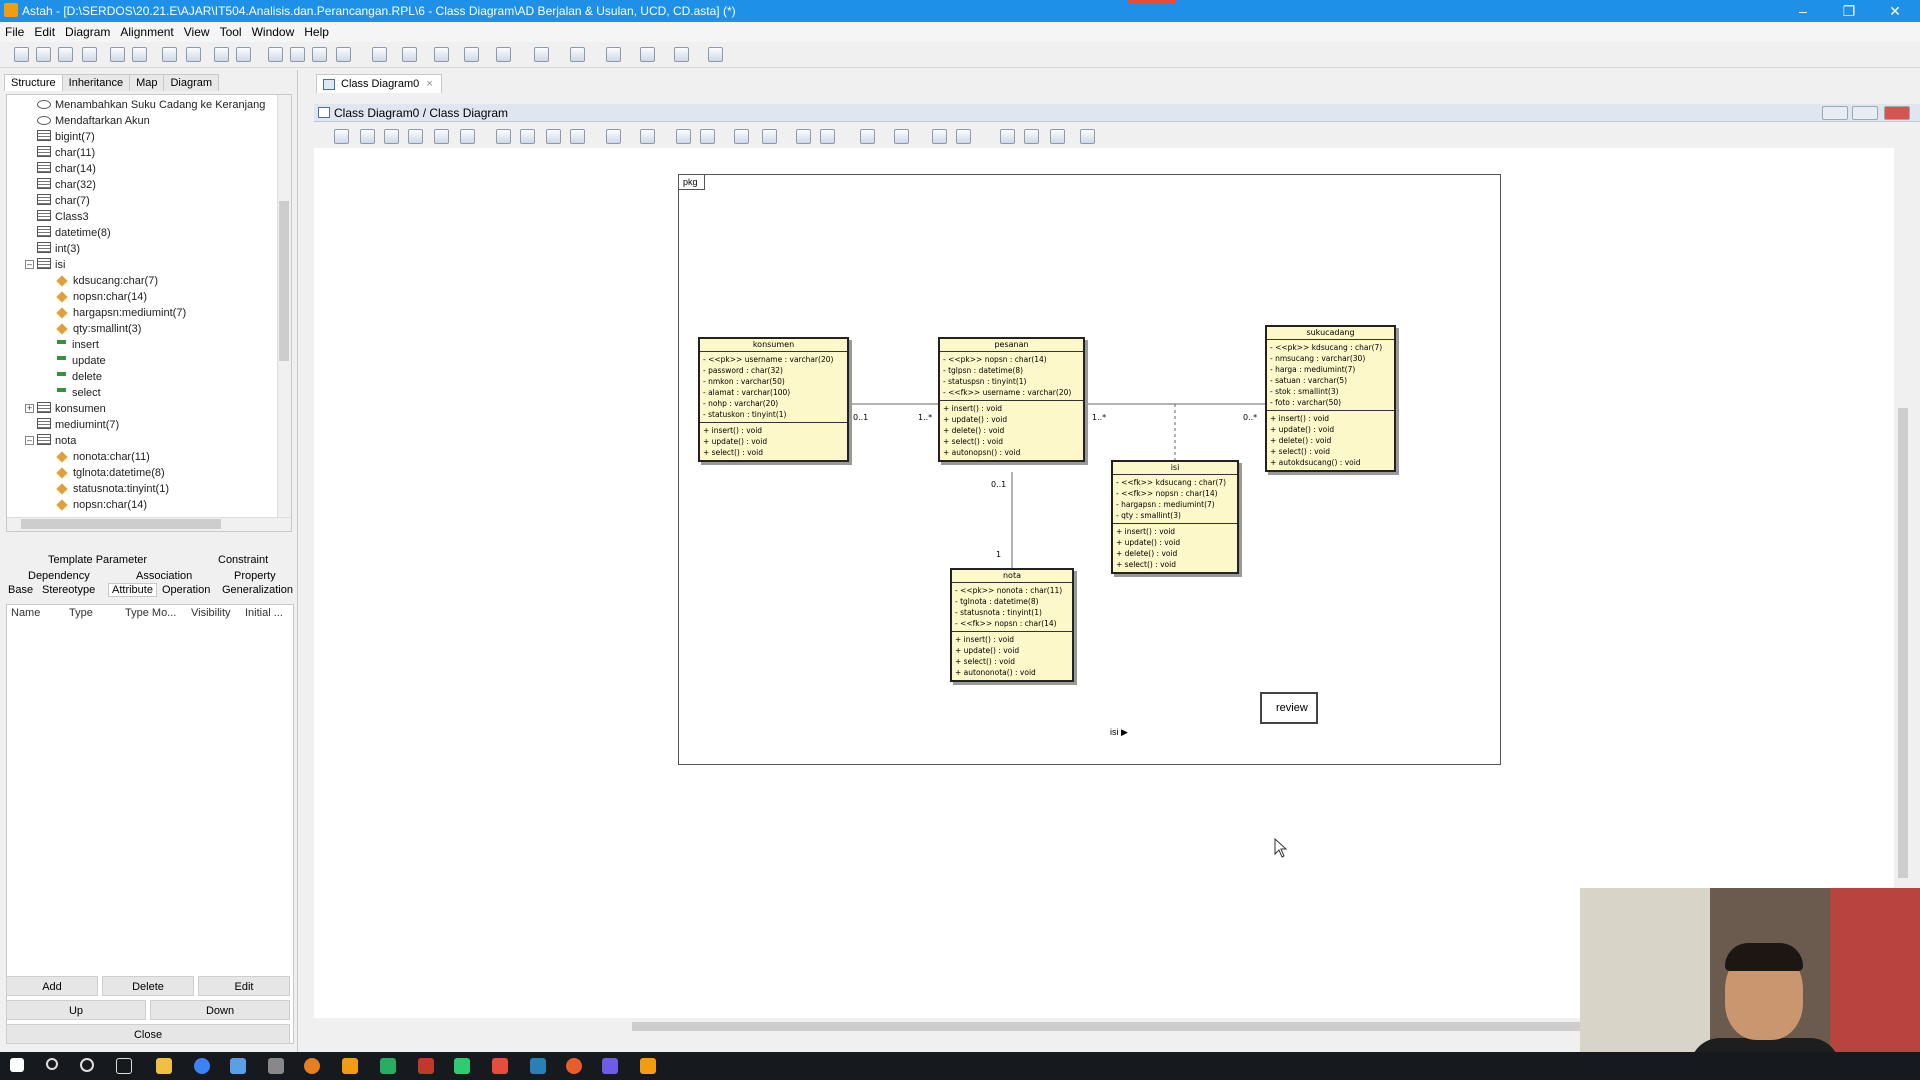 This screenshot has width=1920, height=1080. I want to click on class-attribute: - statusnota : tinyint(1), so click(1012, 612).